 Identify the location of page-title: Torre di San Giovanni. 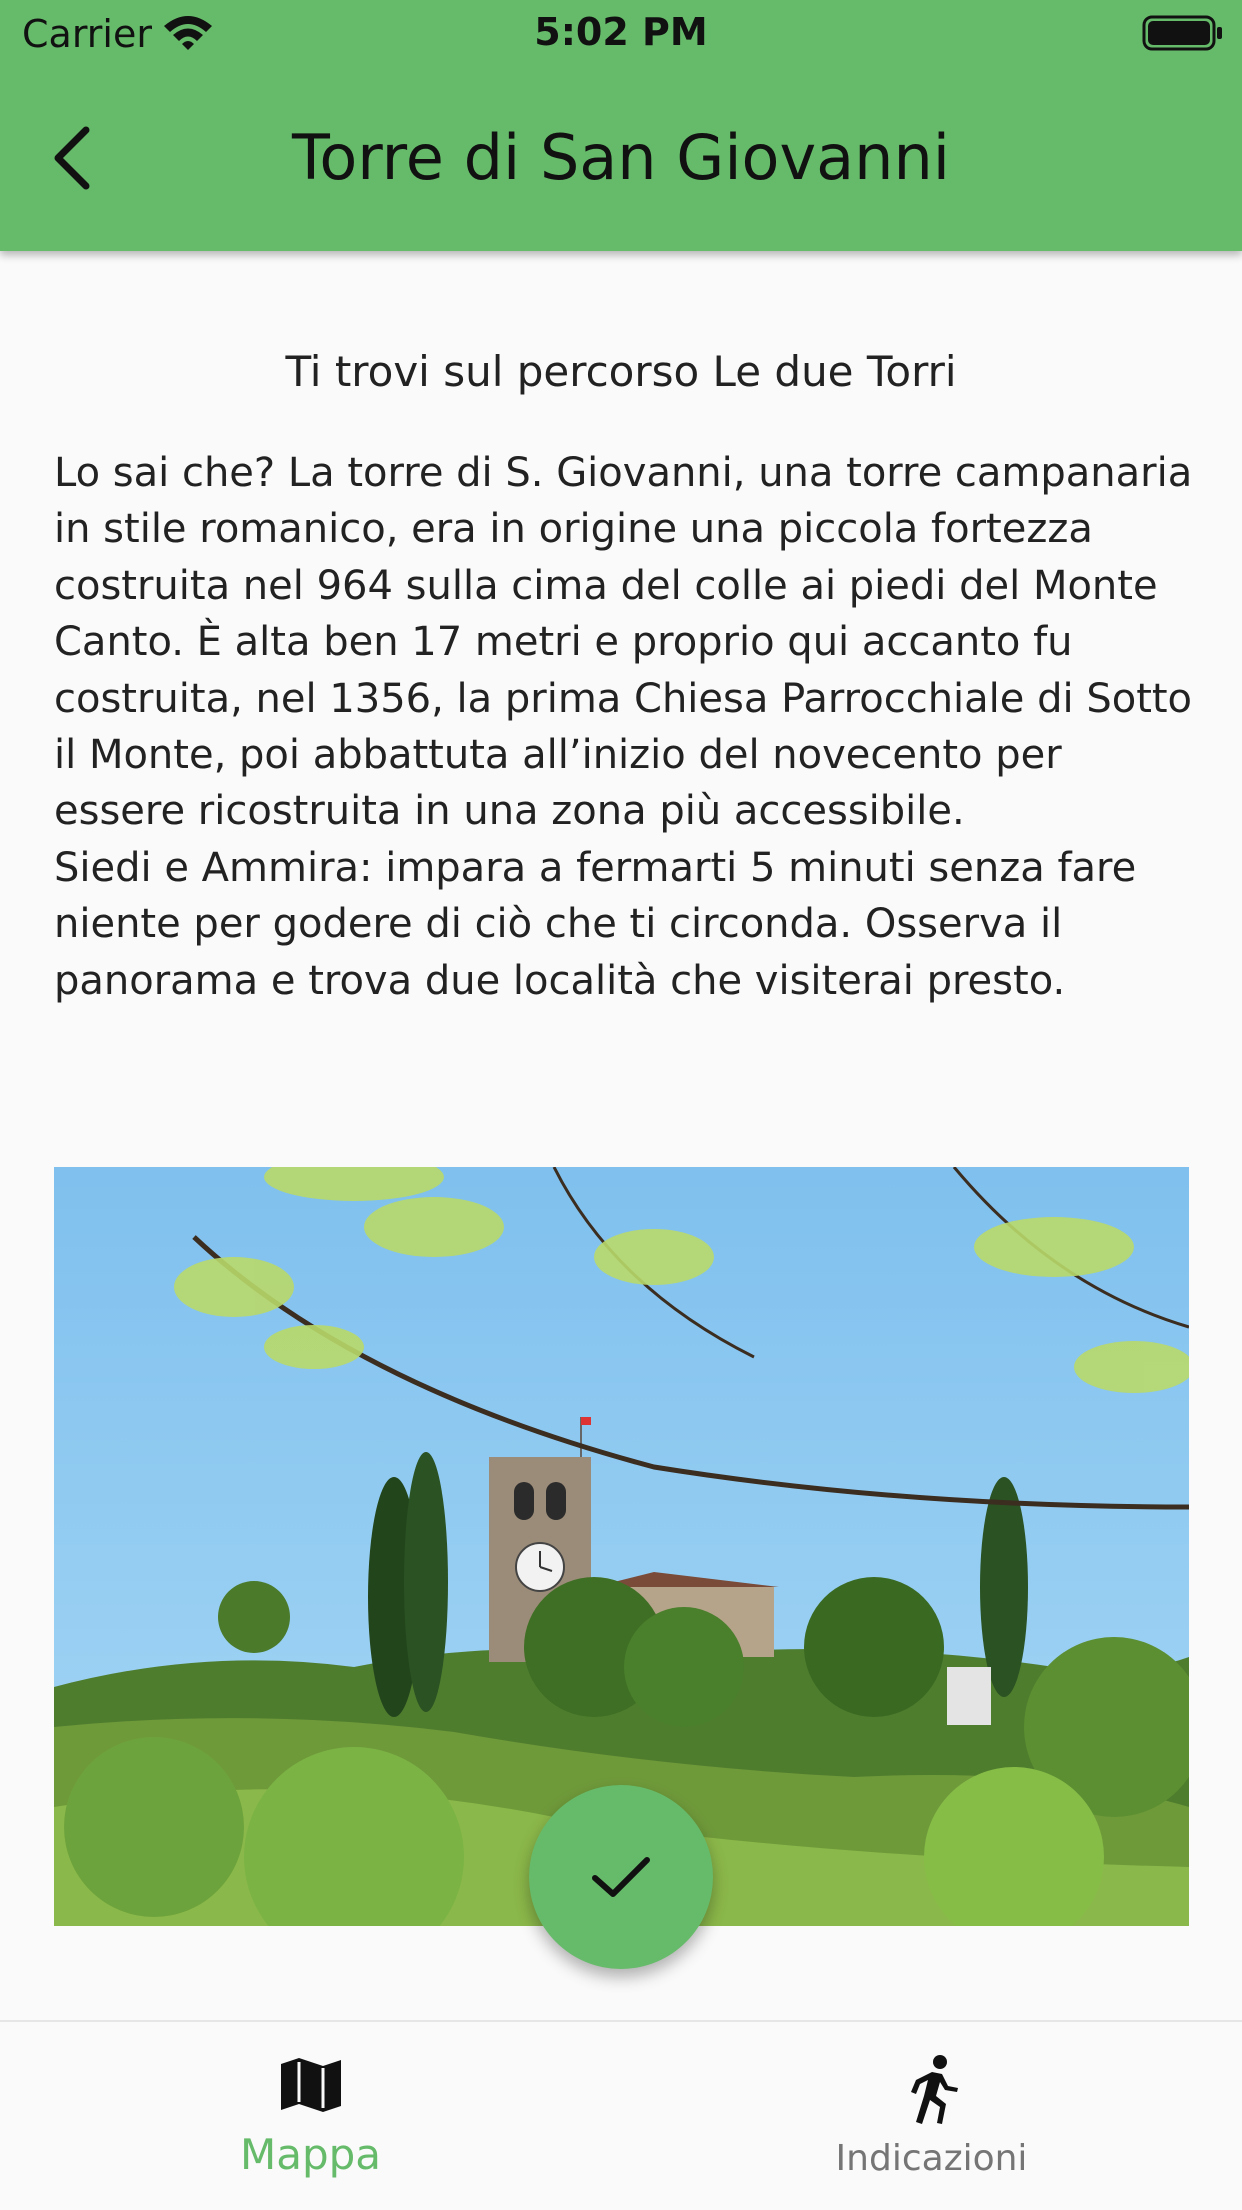
(621, 157).